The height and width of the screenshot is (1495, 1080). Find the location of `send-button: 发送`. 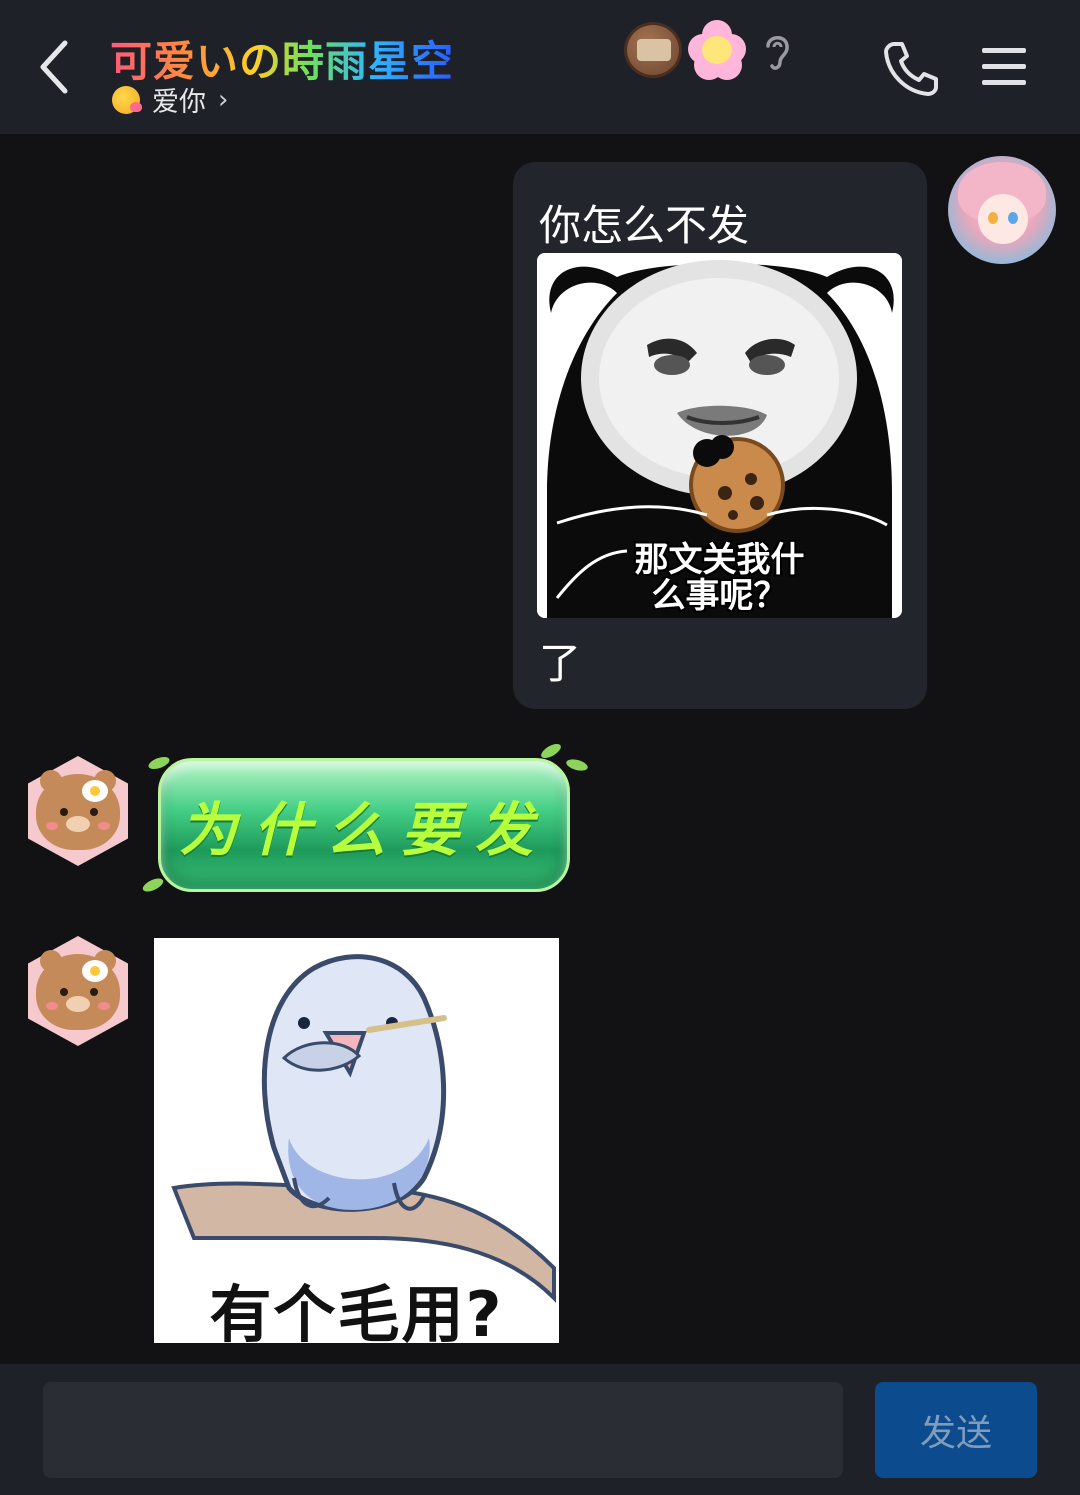

send-button: 发送 is located at coordinates (956, 1430).